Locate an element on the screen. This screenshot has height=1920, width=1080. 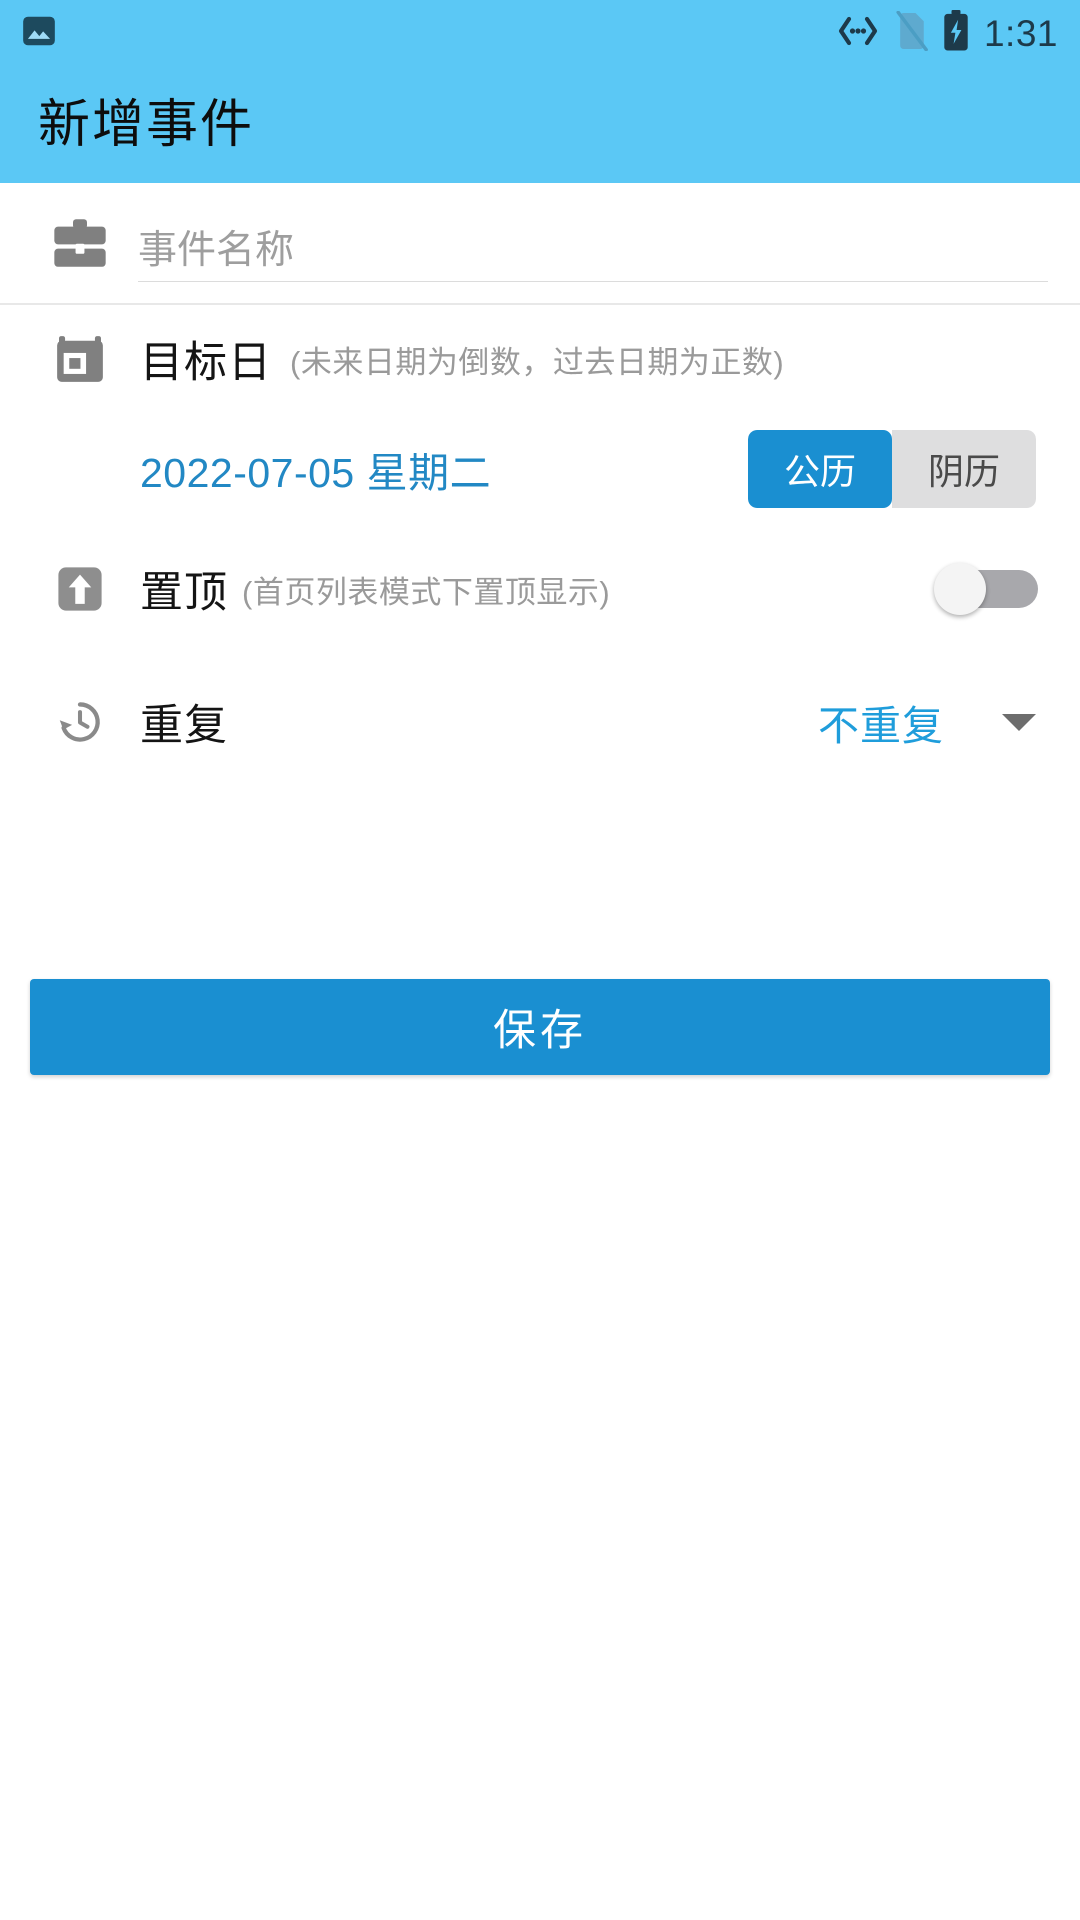
date-value-row: 2022-07-05 星期二 公历 阴历 is located at coordinates (540, 469).